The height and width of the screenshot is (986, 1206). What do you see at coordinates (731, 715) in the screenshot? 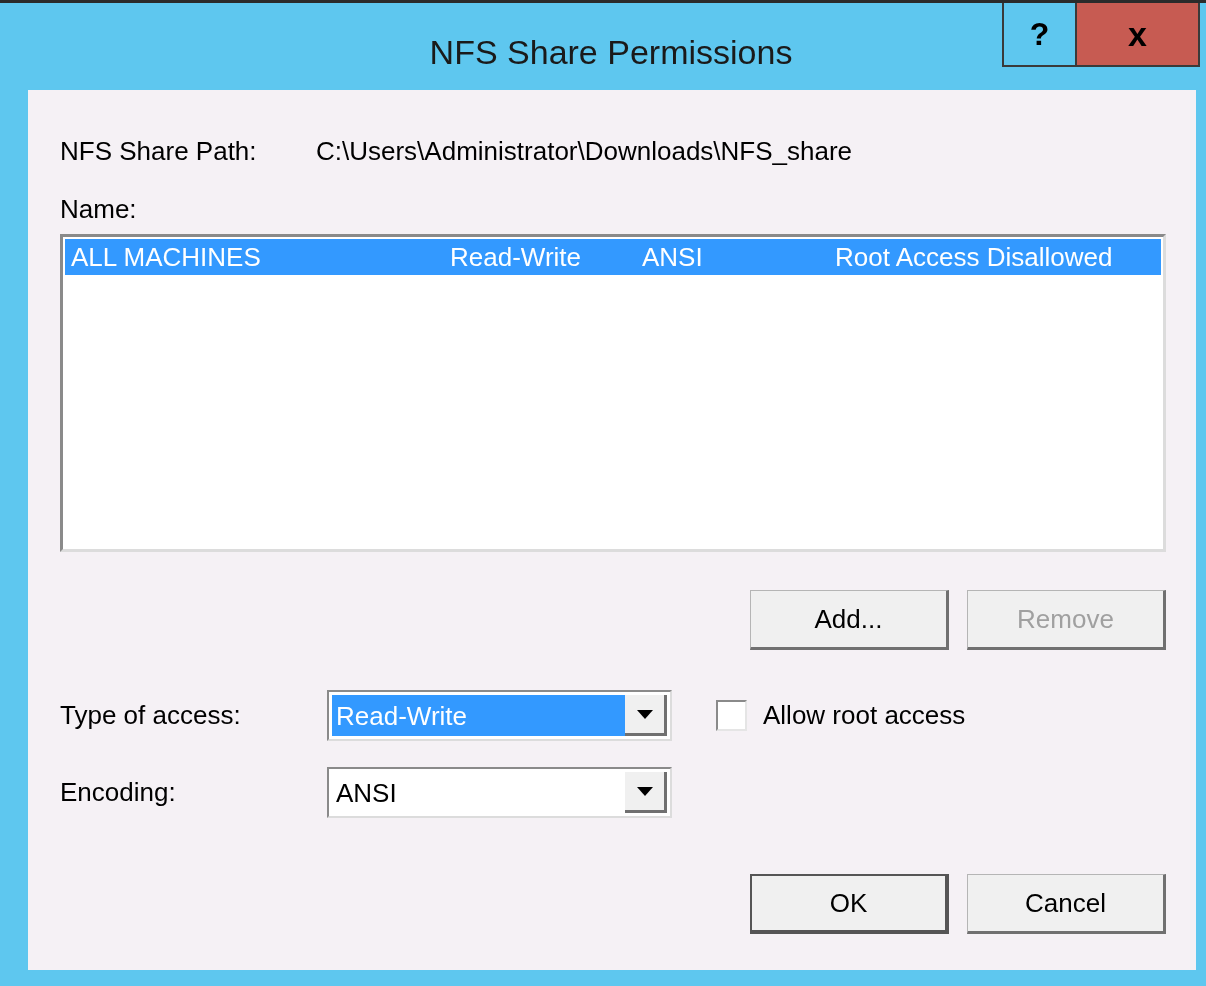
I see `checkbox` at bounding box center [731, 715].